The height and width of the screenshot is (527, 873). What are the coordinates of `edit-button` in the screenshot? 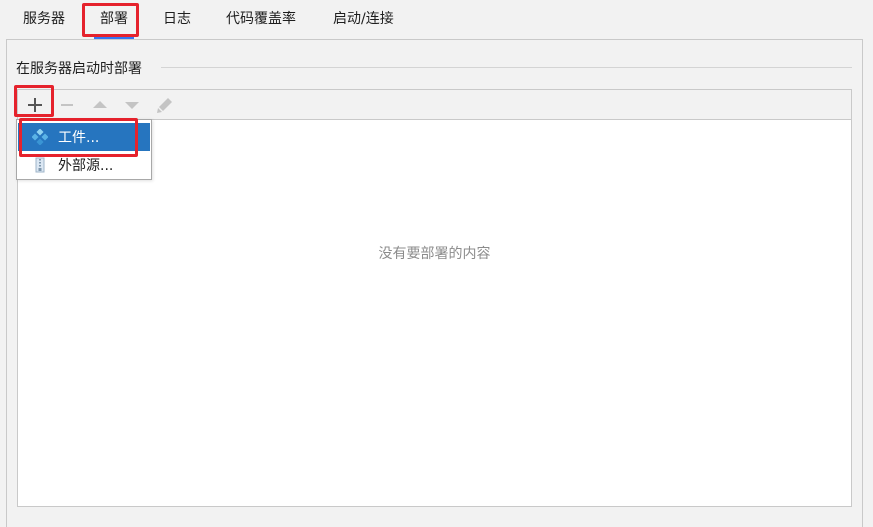 It's located at (165, 105).